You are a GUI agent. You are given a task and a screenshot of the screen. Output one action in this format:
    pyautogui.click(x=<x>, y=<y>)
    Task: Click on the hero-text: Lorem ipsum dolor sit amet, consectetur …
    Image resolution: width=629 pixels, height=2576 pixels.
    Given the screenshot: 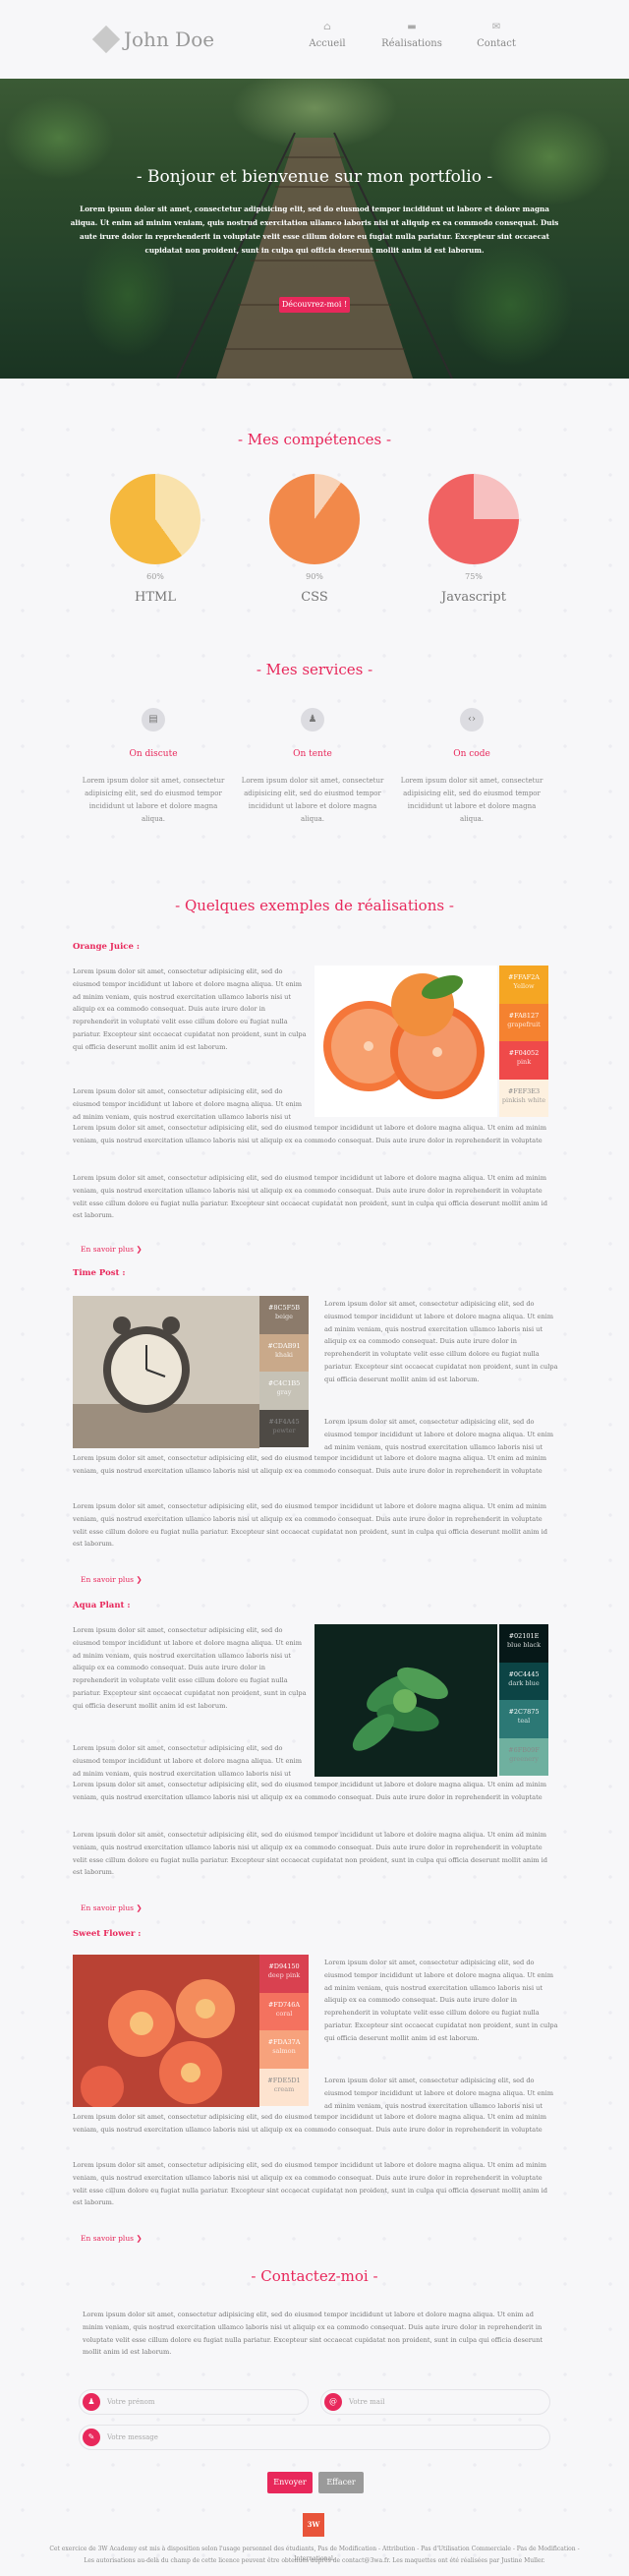 What is the action you would take?
    pyautogui.click(x=314, y=230)
    